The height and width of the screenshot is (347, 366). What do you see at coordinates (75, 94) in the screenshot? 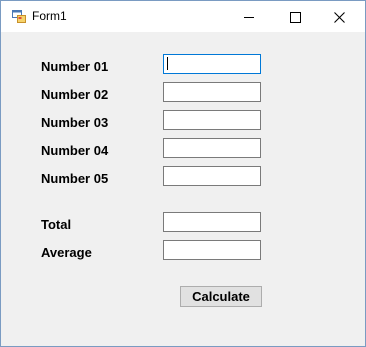
I see `number-02-label: Number 02` at bounding box center [75, 94].